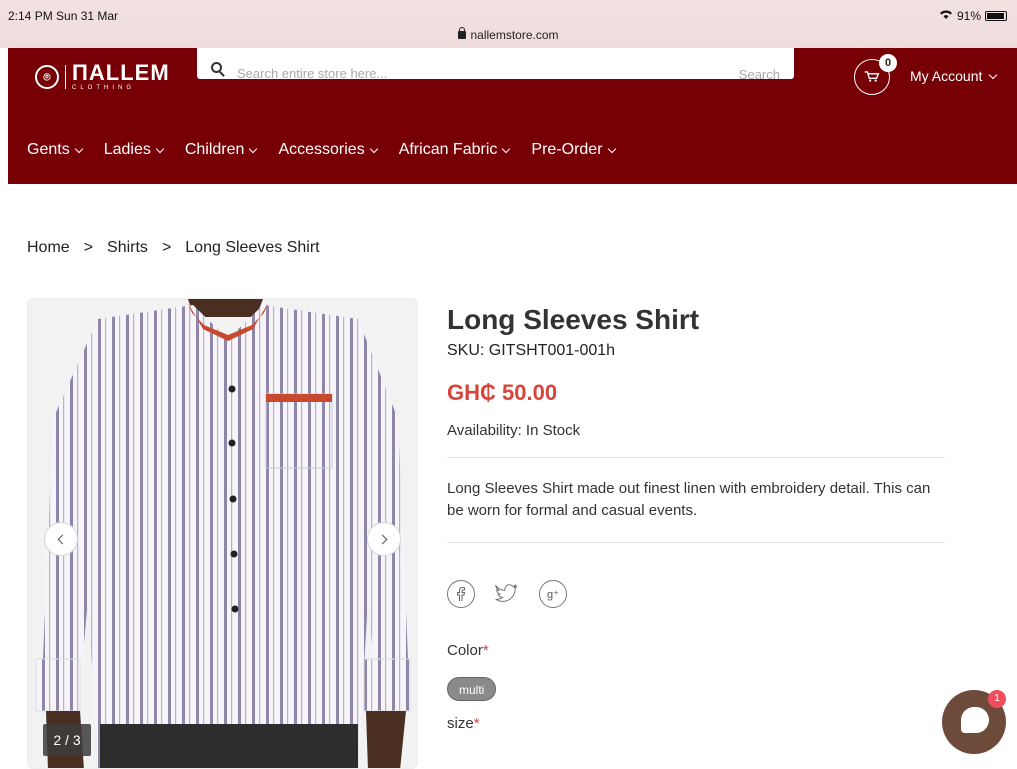  I want to click on search-icon, so click(216, 67).